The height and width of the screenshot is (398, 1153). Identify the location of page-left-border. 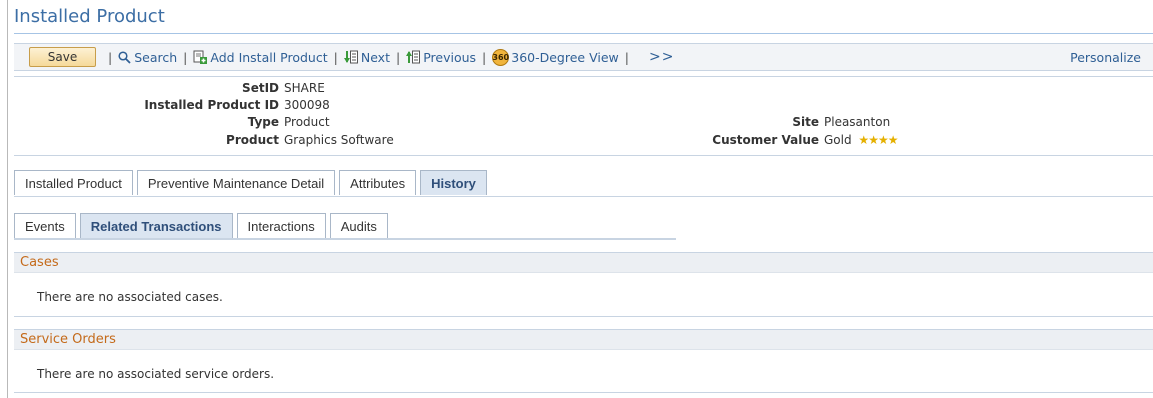
(7, 199).